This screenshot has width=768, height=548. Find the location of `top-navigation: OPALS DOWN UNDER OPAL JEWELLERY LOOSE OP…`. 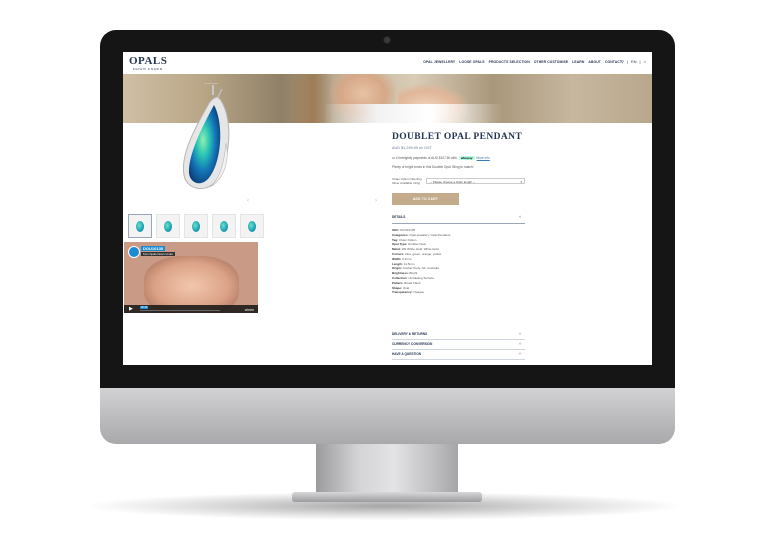

top-navigation: OPALS DOWN UNDER OPAL JEWELLERY LOOSE OP… is located at coordinates (387, 63).